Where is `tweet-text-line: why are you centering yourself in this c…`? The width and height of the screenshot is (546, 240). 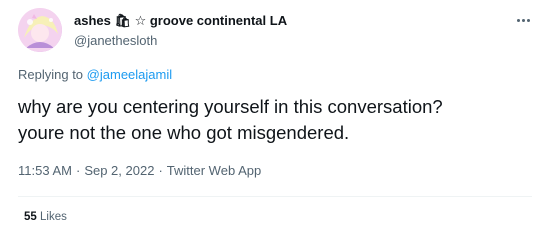 tweet-text-line: why are you centering yourself in this c… is located at coordinates (230, 106).